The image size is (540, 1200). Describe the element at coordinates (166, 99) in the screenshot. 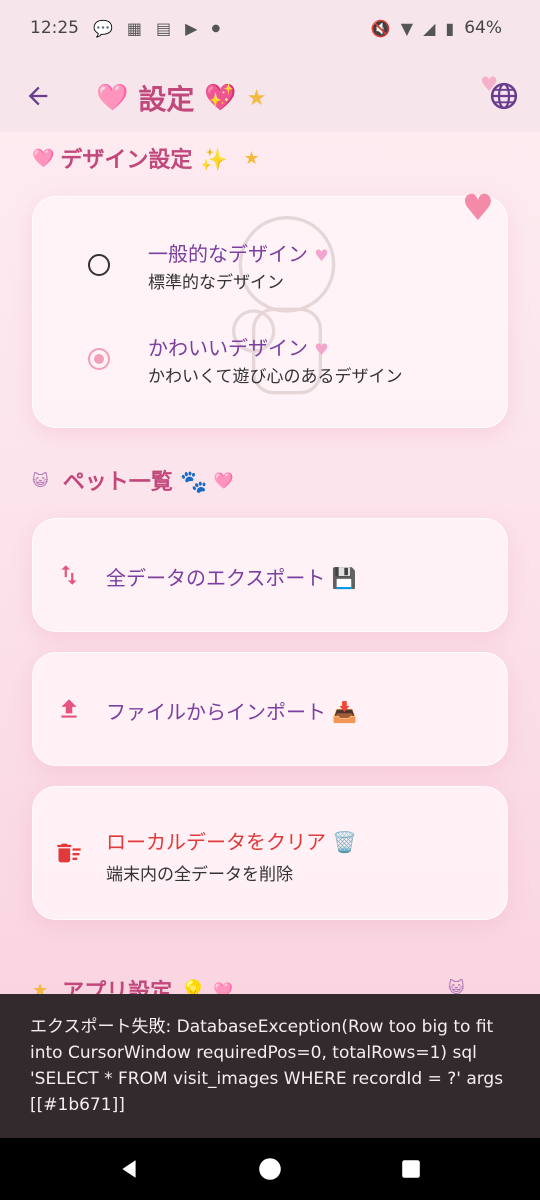

I see `page-title-text: 設定` at that location.